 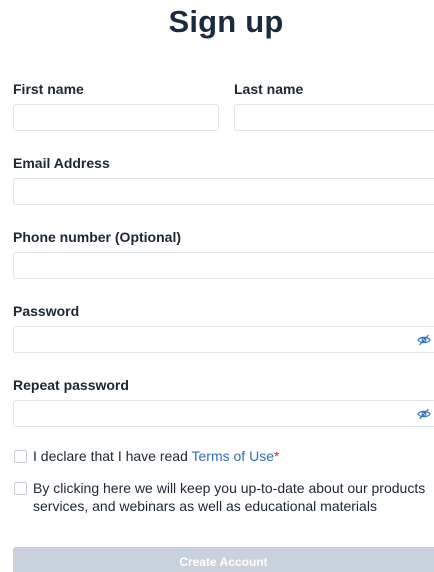 What do you see at coordinates (112, 456) in the screenshot?
I see `terms-prefix: I declare that I have read` at bounding box center [112, 456].